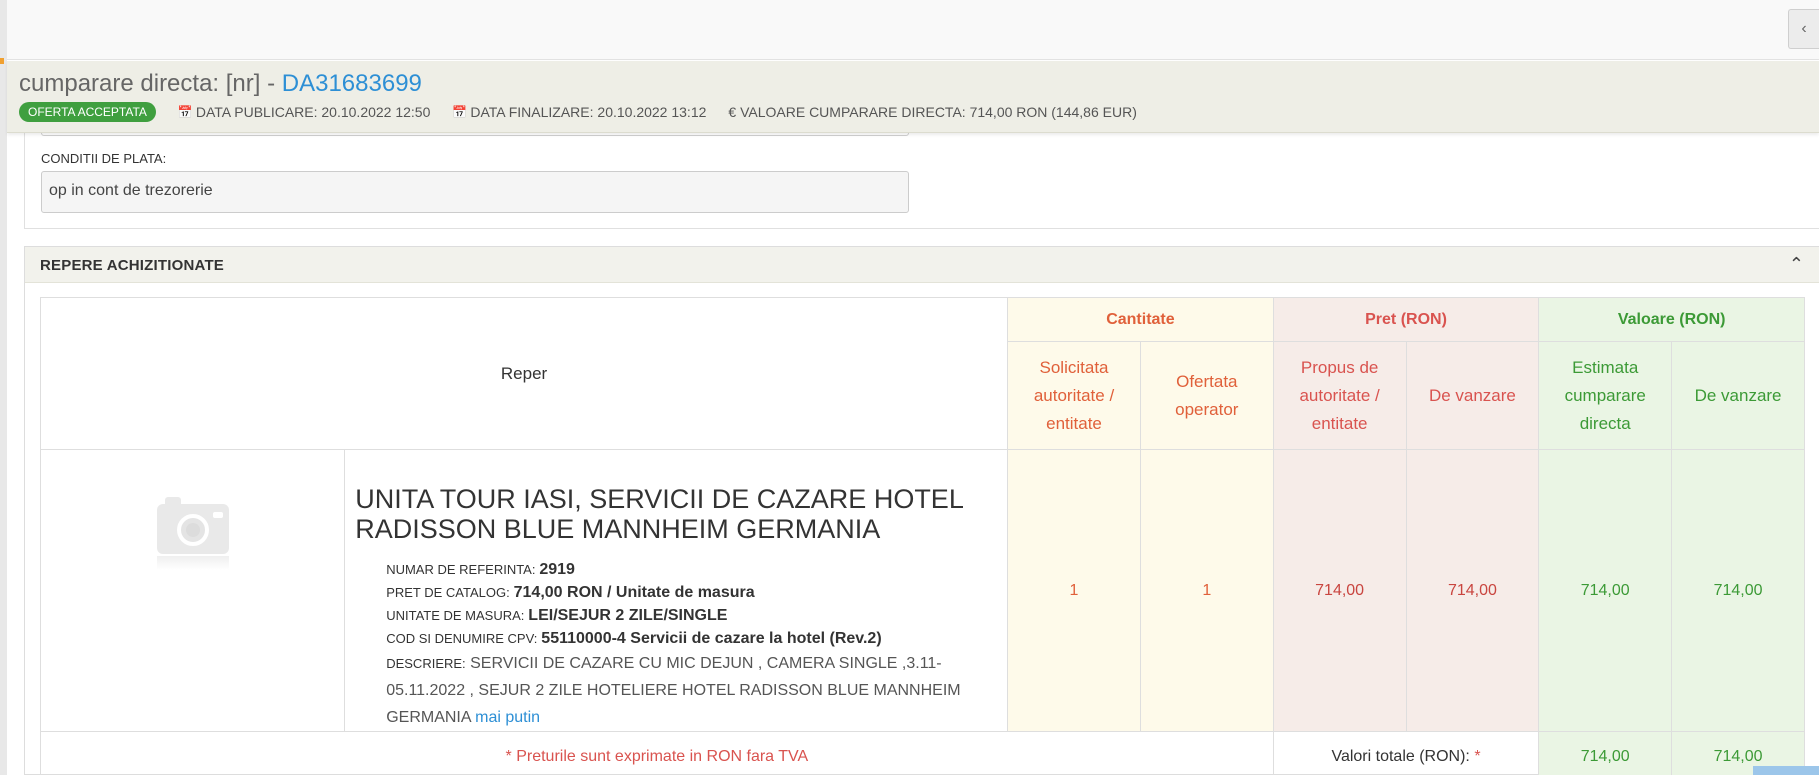 The image size is (1819, 775). I want to click on totals-label: Valori totale (RON): *, so click(1406, 753).